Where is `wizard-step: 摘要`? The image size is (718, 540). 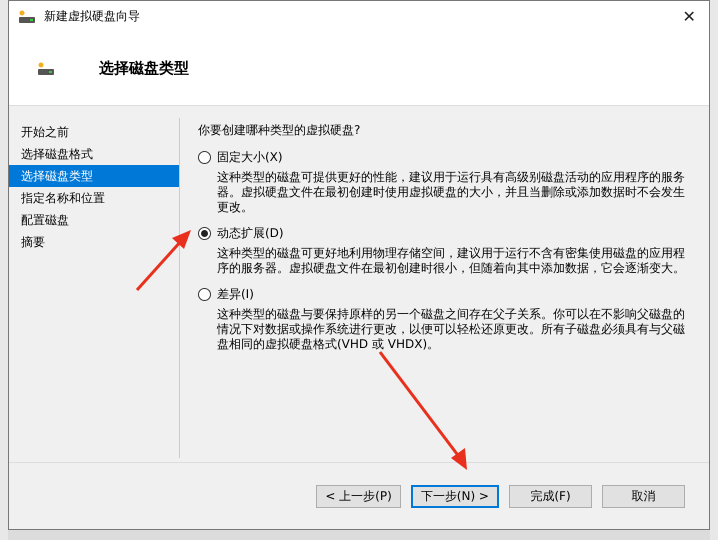
wizard-step: 摘要 is located at coordinates (94, 242).